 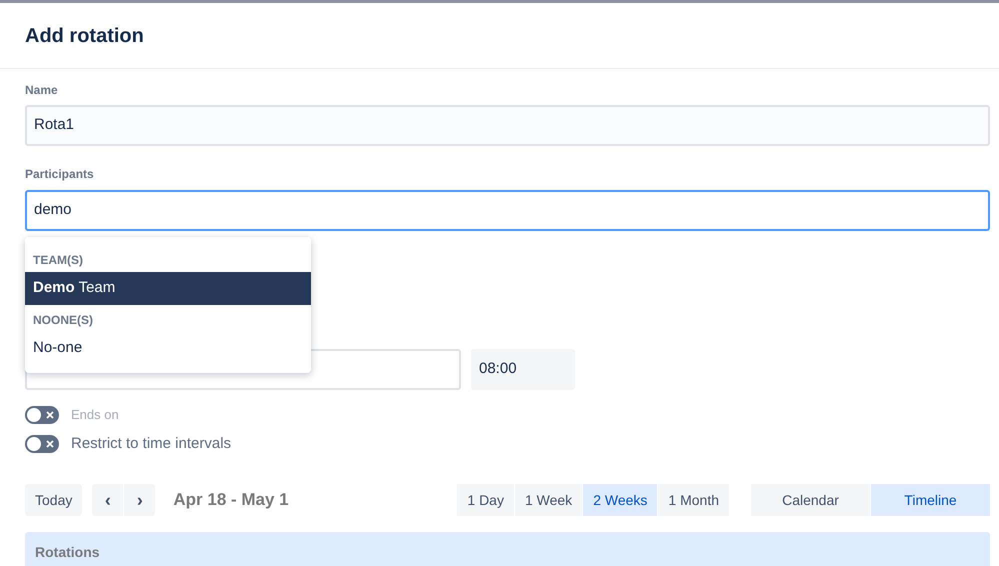 I want to click on field-label: Participants, so click(x=59, y=174).